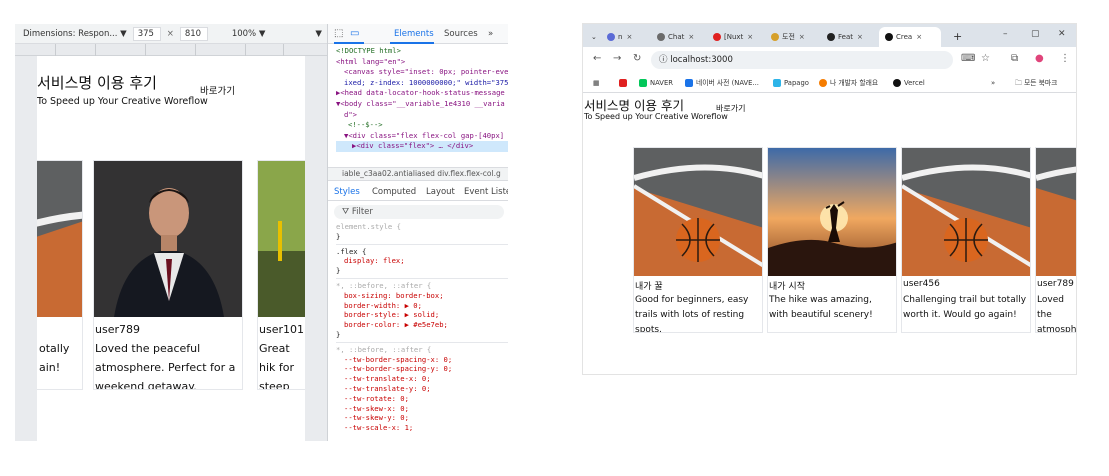  I want to click on bookmark-dev: 나 개발자 할래요, so click(848, 83).